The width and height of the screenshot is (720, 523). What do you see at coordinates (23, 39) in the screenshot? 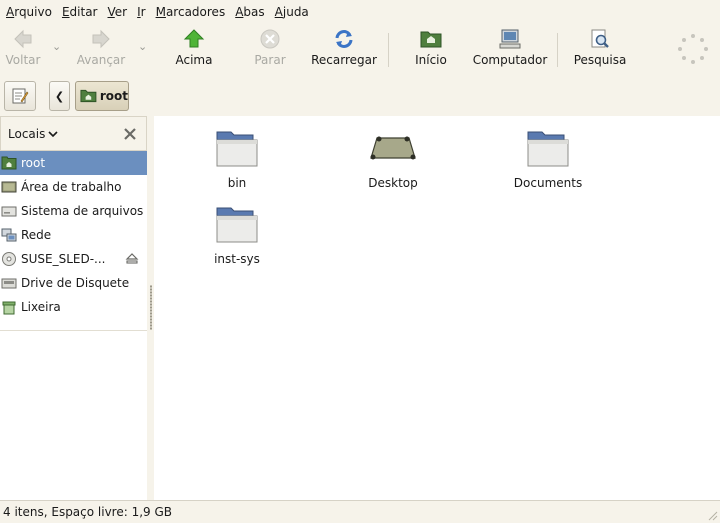
I see `back-arrow-icon` at bounding box center [23, 39].